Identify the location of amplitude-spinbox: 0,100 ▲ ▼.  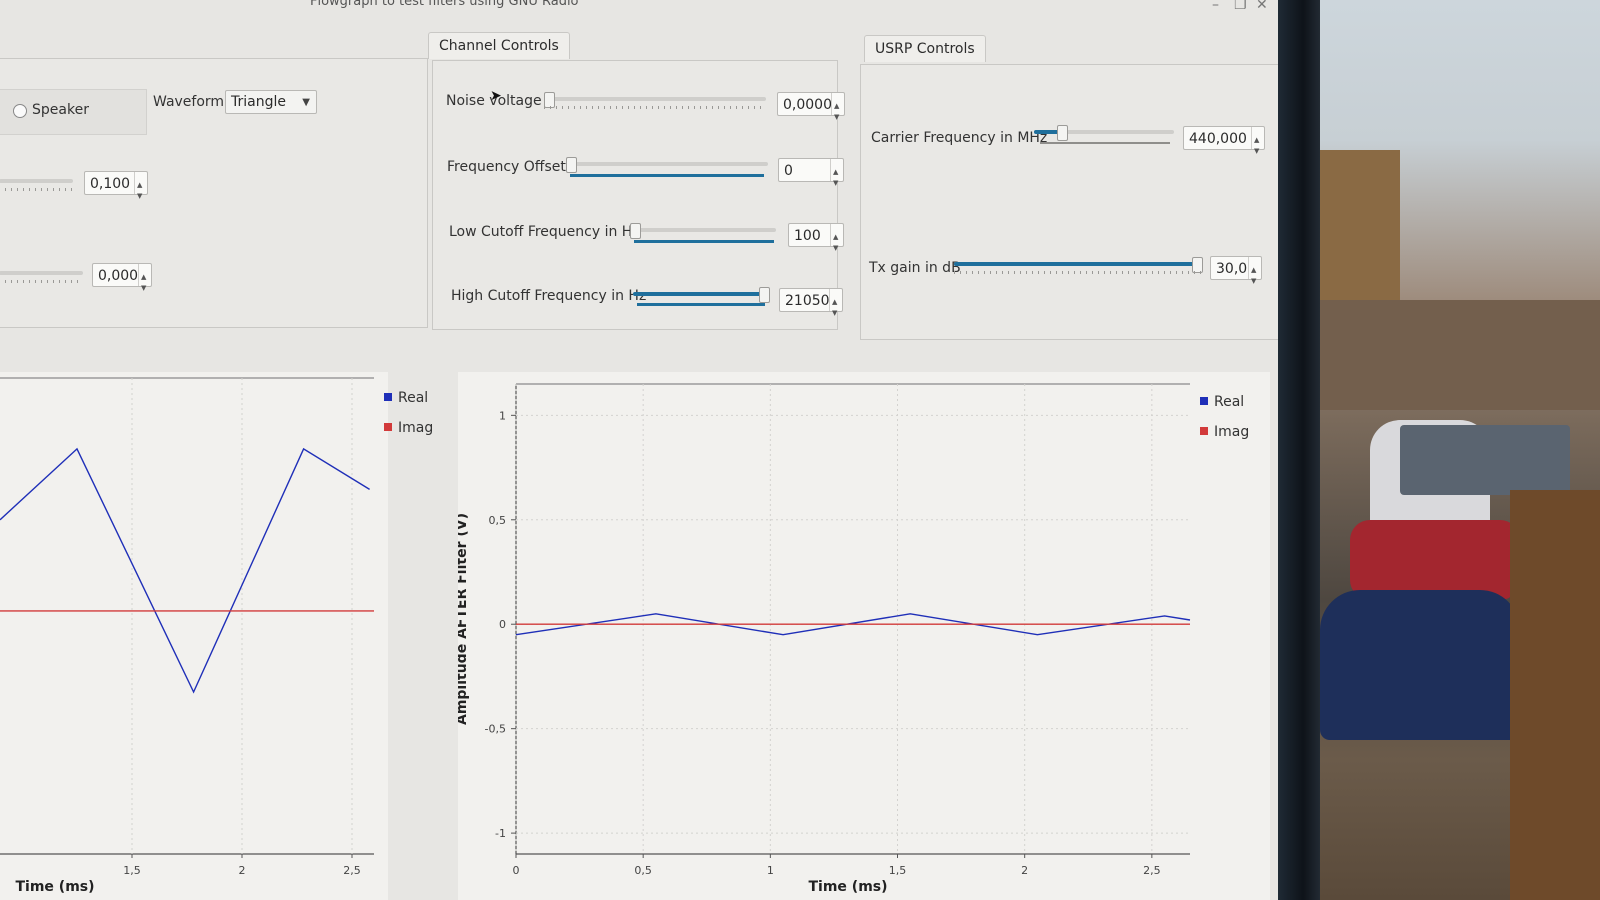
(116, 185).